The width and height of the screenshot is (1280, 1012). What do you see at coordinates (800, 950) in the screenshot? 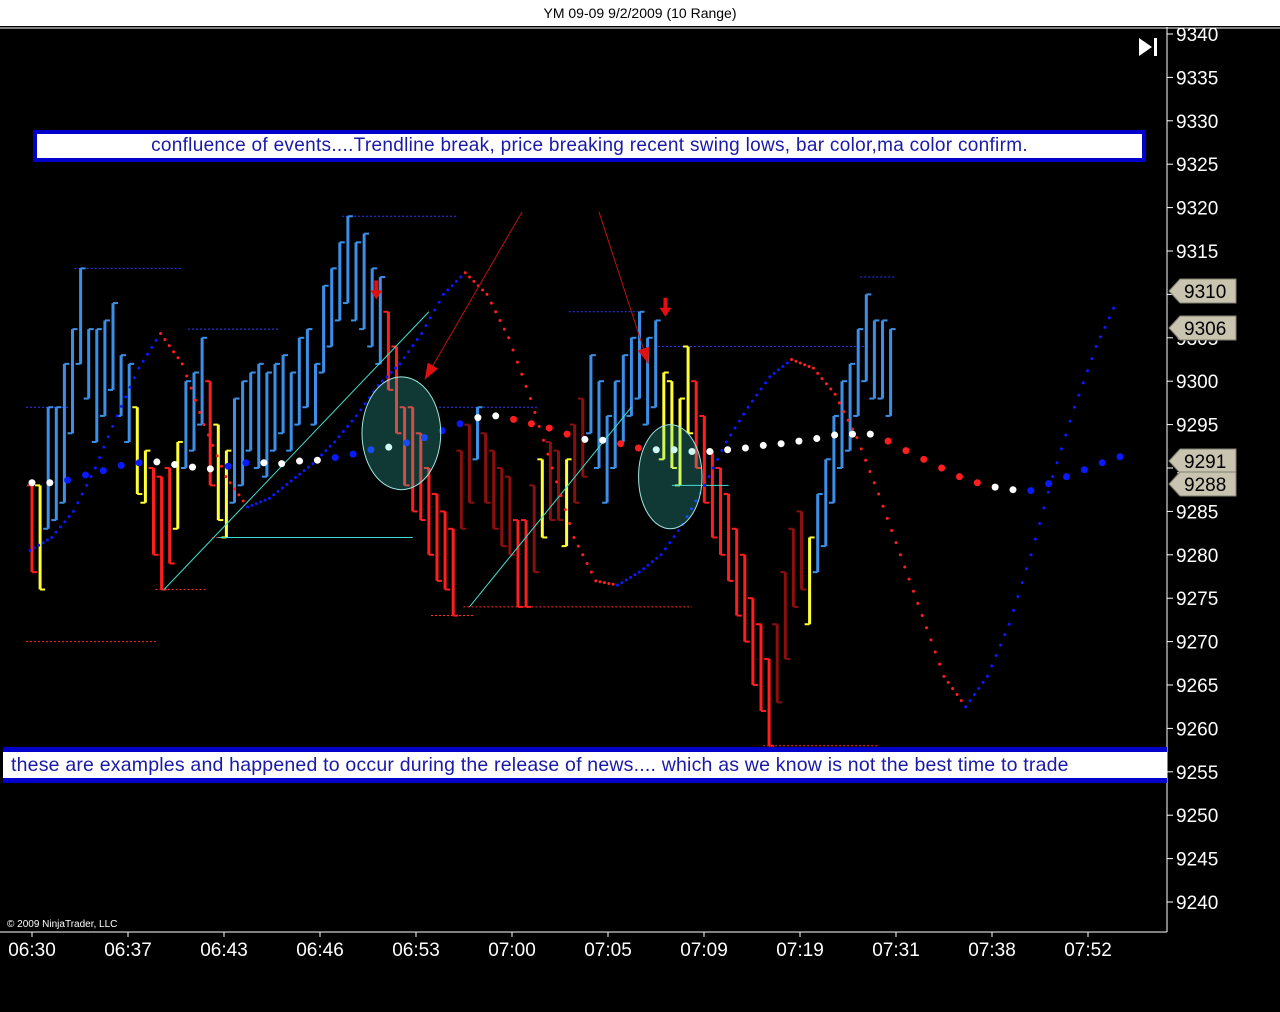
I see `x-tick-label: 07:19` at bounding box center [800, 950].